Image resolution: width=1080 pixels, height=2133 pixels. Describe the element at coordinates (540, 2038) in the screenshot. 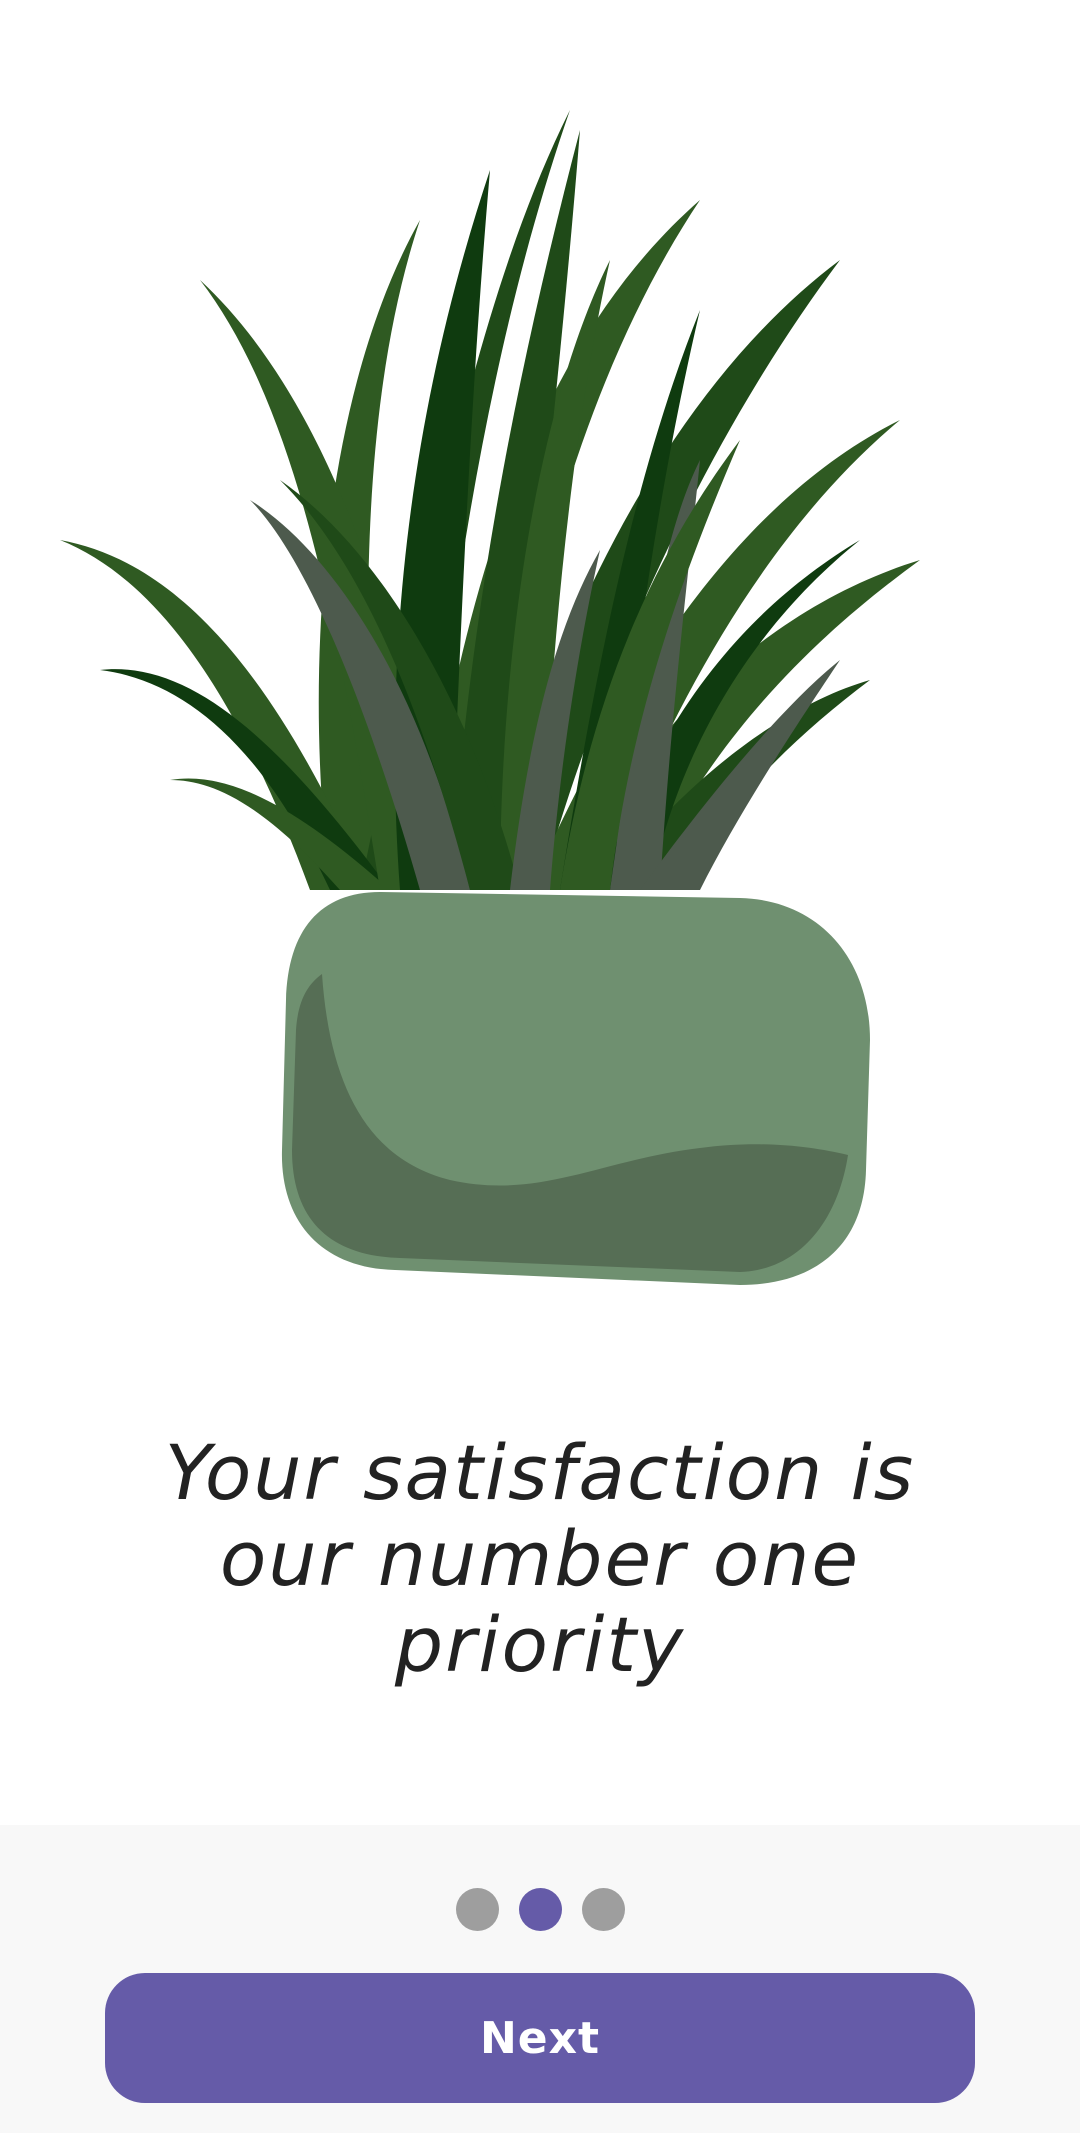

I see `next-button: Next` at that location.